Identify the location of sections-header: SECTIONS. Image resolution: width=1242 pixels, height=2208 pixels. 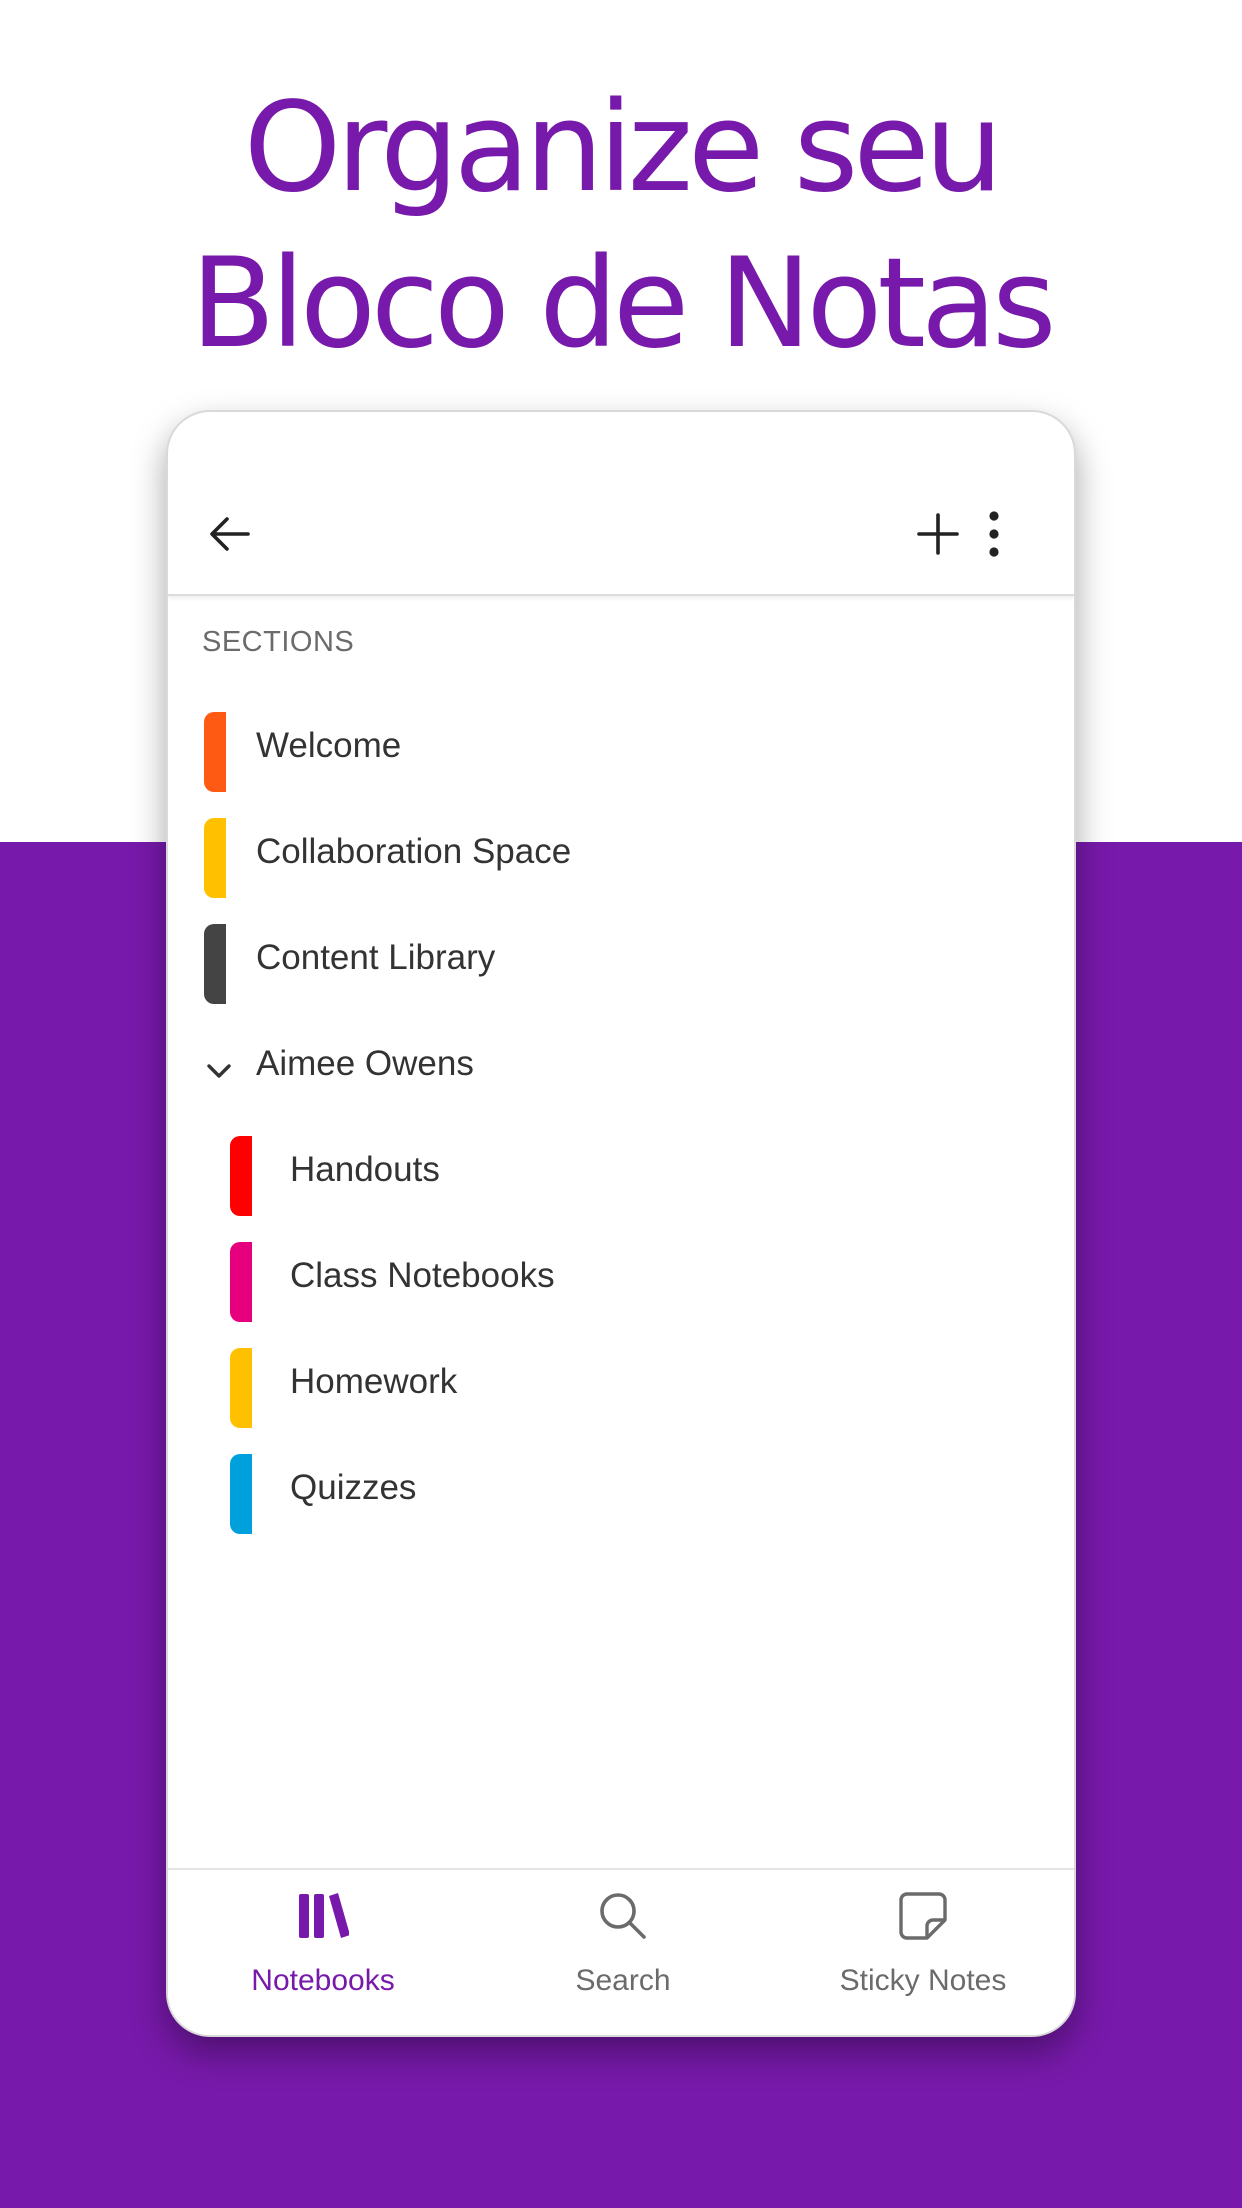
(278, 642).